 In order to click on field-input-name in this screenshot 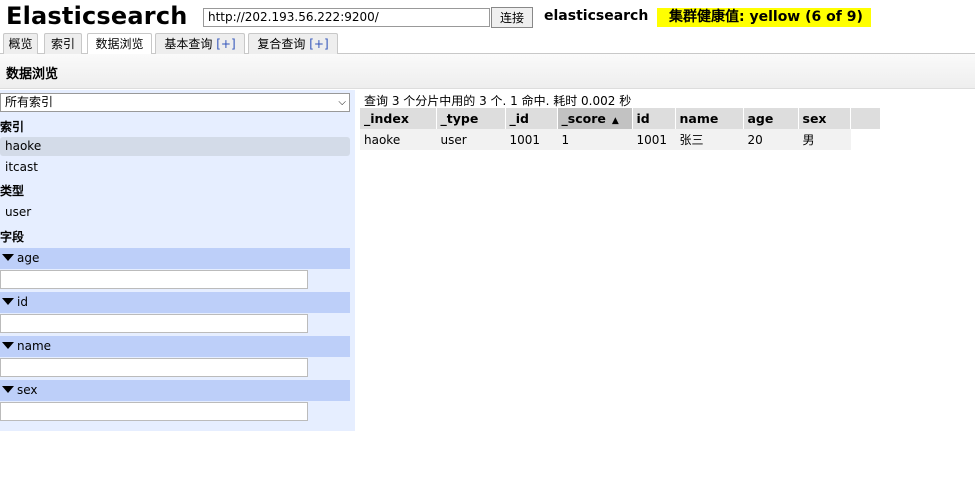, I will do `click(154, 367)`.